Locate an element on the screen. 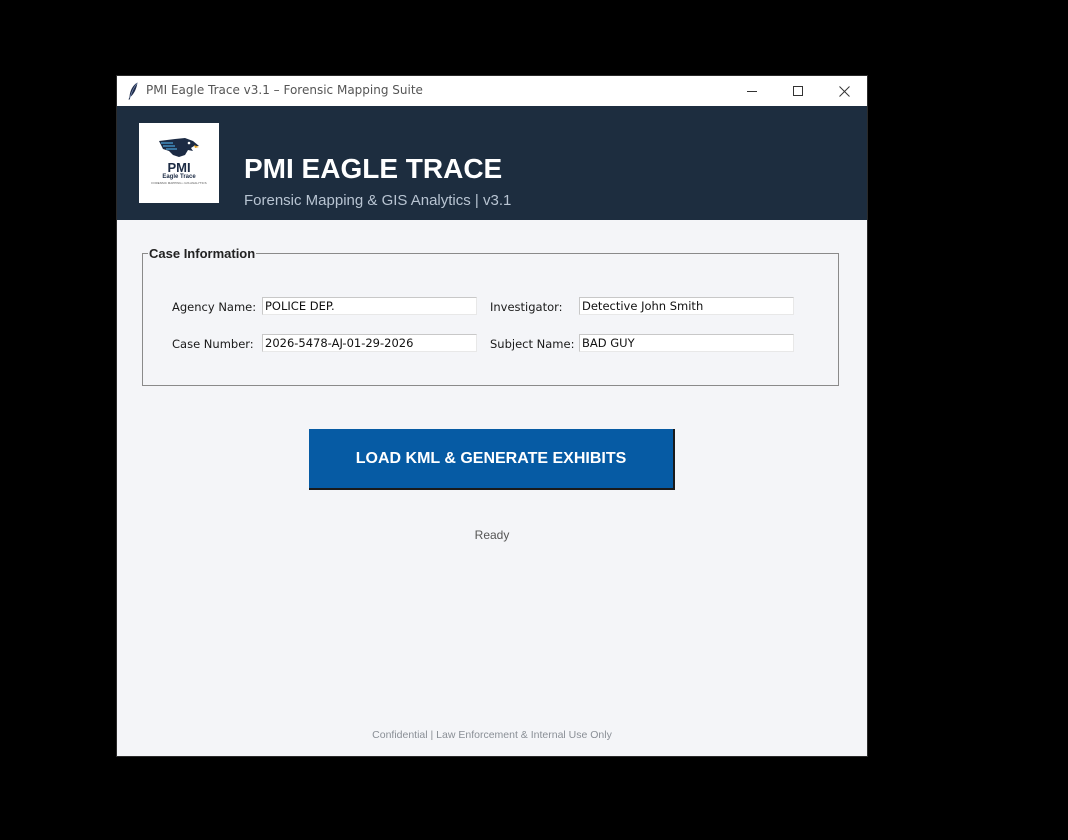 Image resolution: width=1068 pixels, height=840 pixels. app-title: PMI EAGLE TRACE is located at coordinates (373, 168).